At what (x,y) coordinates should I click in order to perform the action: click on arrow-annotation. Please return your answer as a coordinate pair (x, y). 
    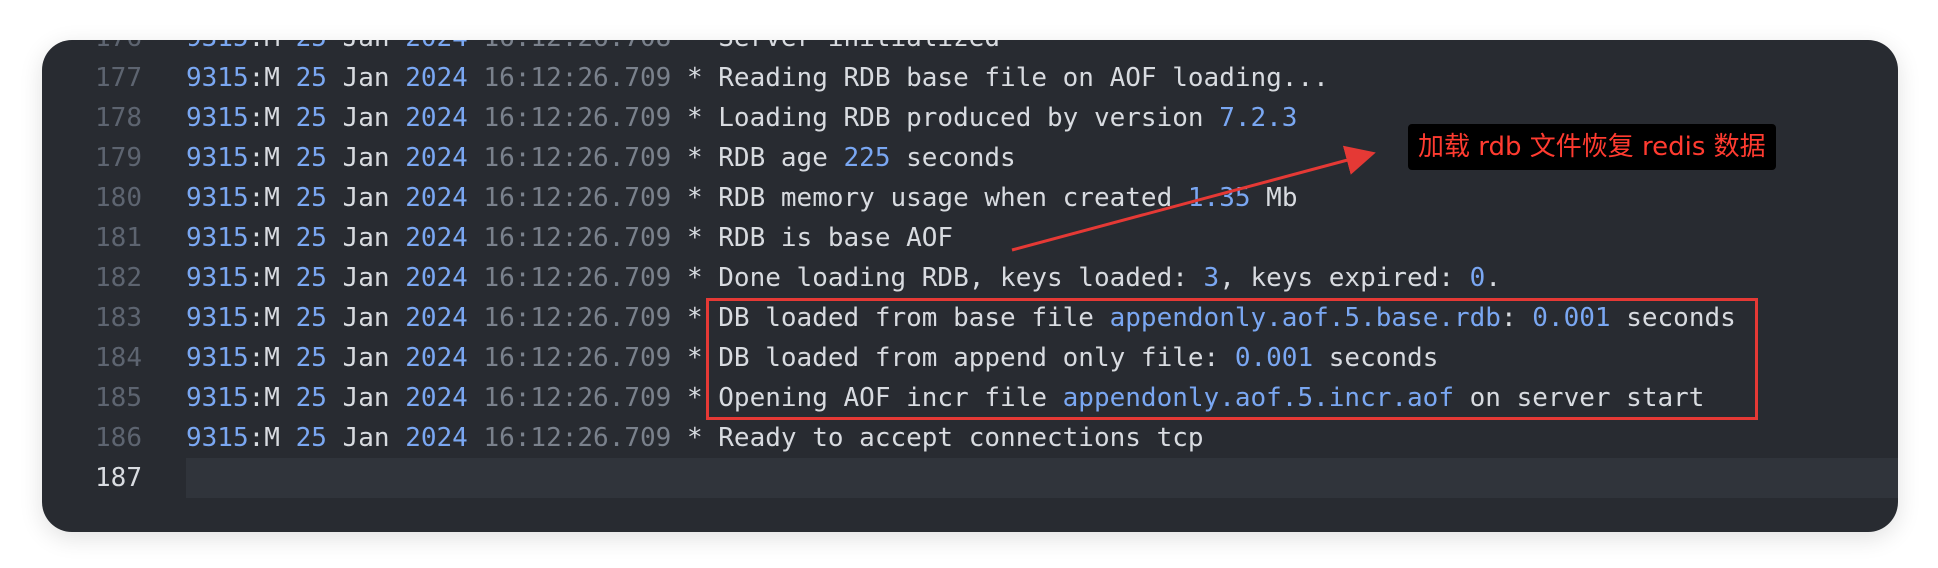
    Looking at the image, I should click on (1193, 198).